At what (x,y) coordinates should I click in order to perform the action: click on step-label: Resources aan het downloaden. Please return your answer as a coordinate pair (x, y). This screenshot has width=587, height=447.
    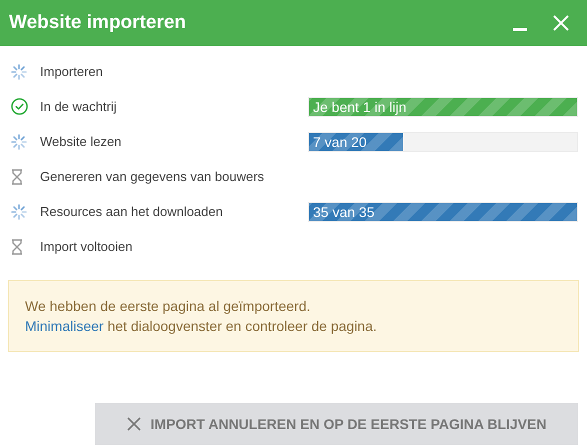
    Looking at the image, I should click on (132, 211).